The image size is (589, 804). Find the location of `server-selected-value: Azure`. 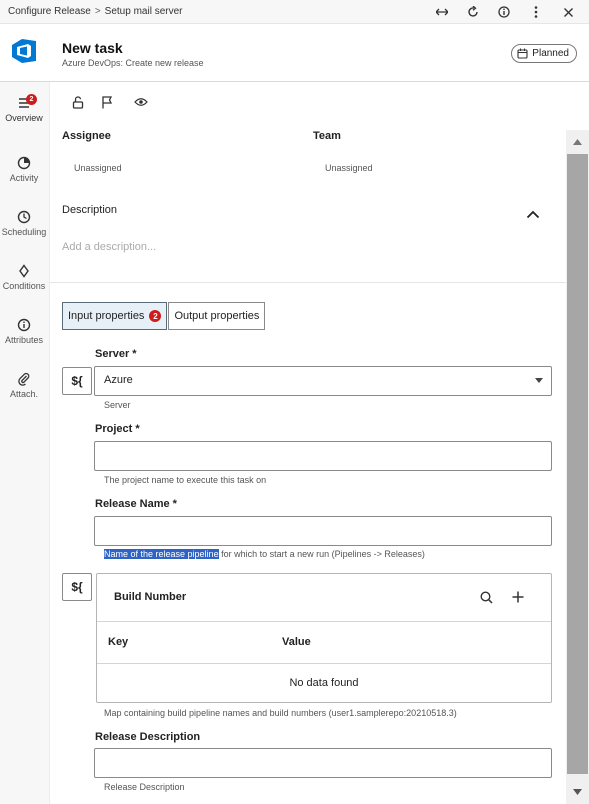

server-selected-value: Azure is located at coordinates (118, 380).